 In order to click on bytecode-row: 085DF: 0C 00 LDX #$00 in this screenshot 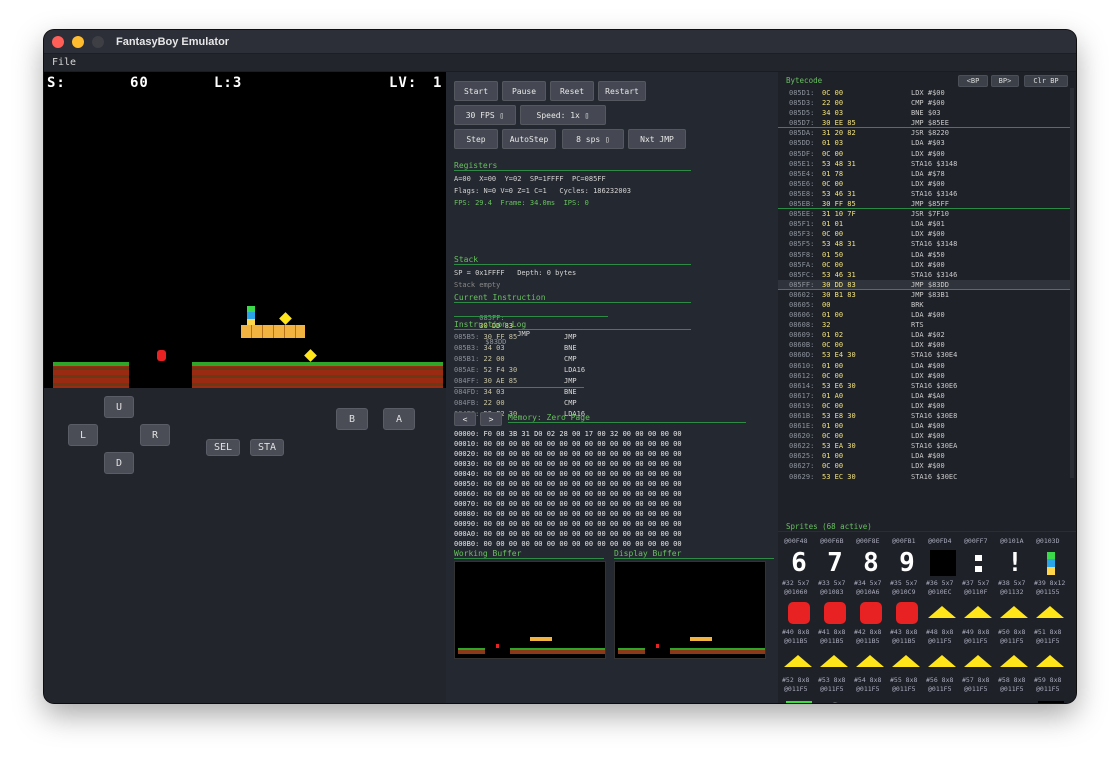, I will do `click(924, 154)`.